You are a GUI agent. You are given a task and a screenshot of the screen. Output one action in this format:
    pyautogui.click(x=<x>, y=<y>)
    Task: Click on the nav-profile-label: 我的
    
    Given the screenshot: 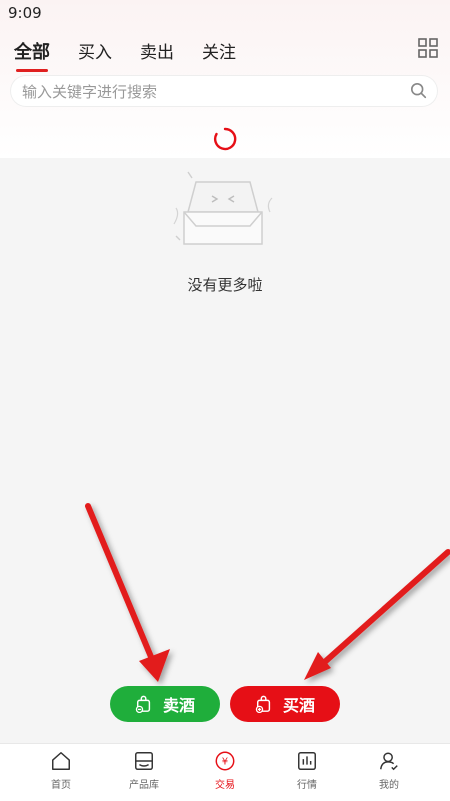 What is the action you would take?
    pyautogui.click(x=389, y=785)
    